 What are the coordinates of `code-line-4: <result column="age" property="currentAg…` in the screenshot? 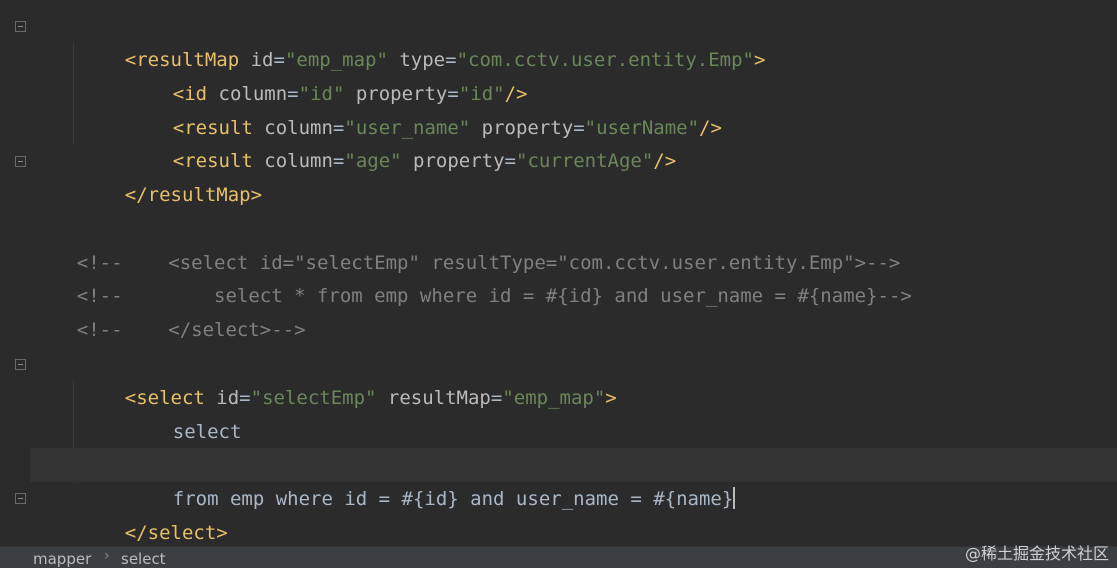 It's located at (573, 141).